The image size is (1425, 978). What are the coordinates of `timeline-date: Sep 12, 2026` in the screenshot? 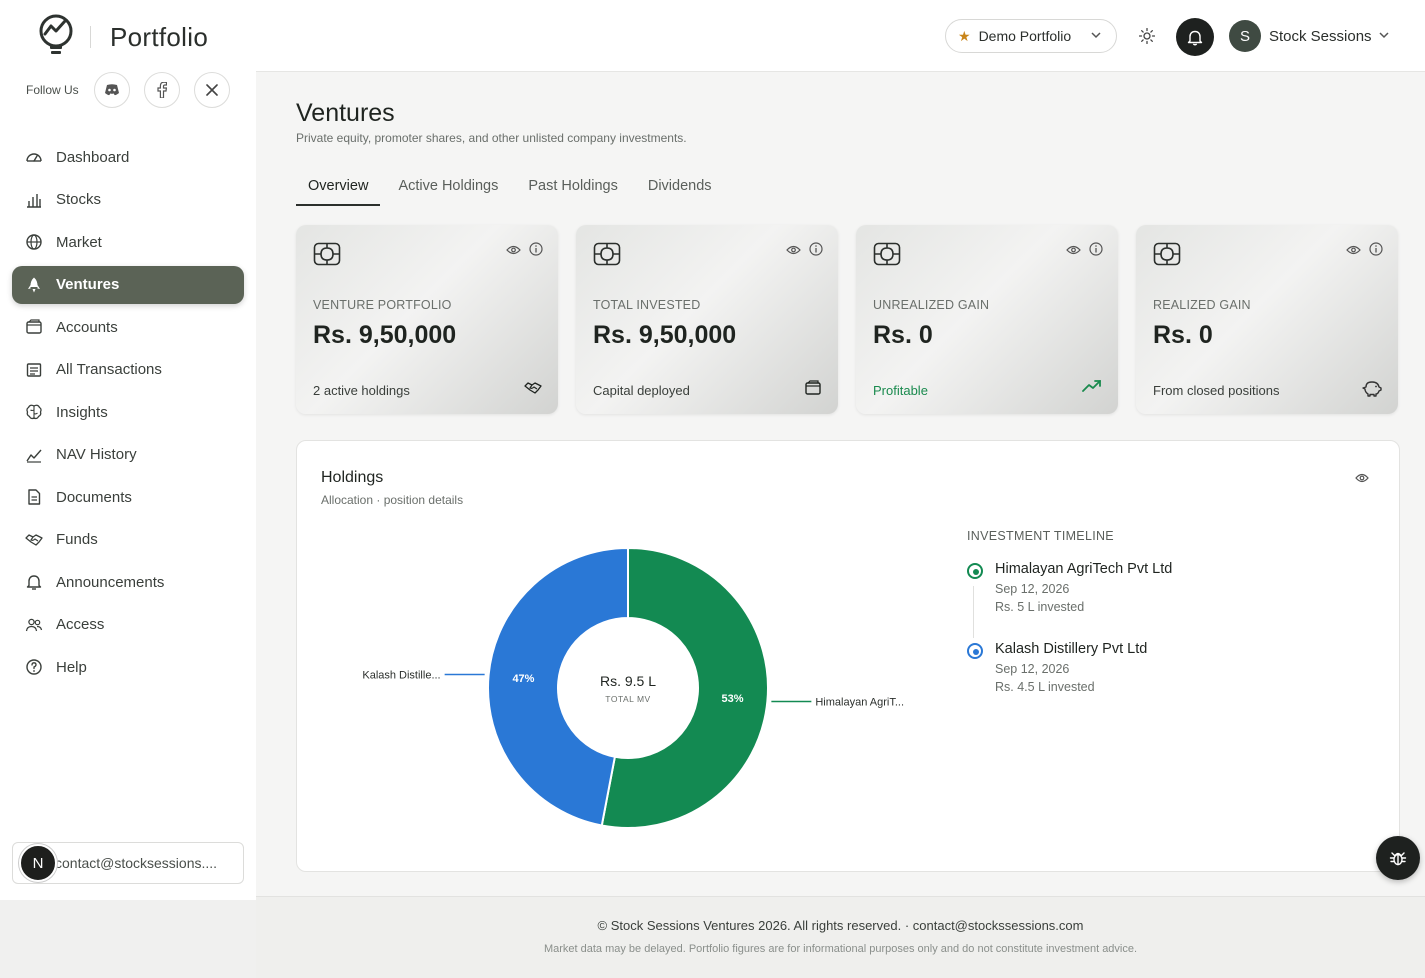 It's located at (1032, 589).